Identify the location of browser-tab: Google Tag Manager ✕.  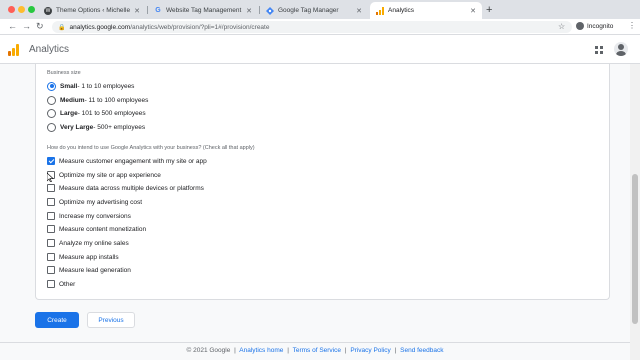
(314, 10).